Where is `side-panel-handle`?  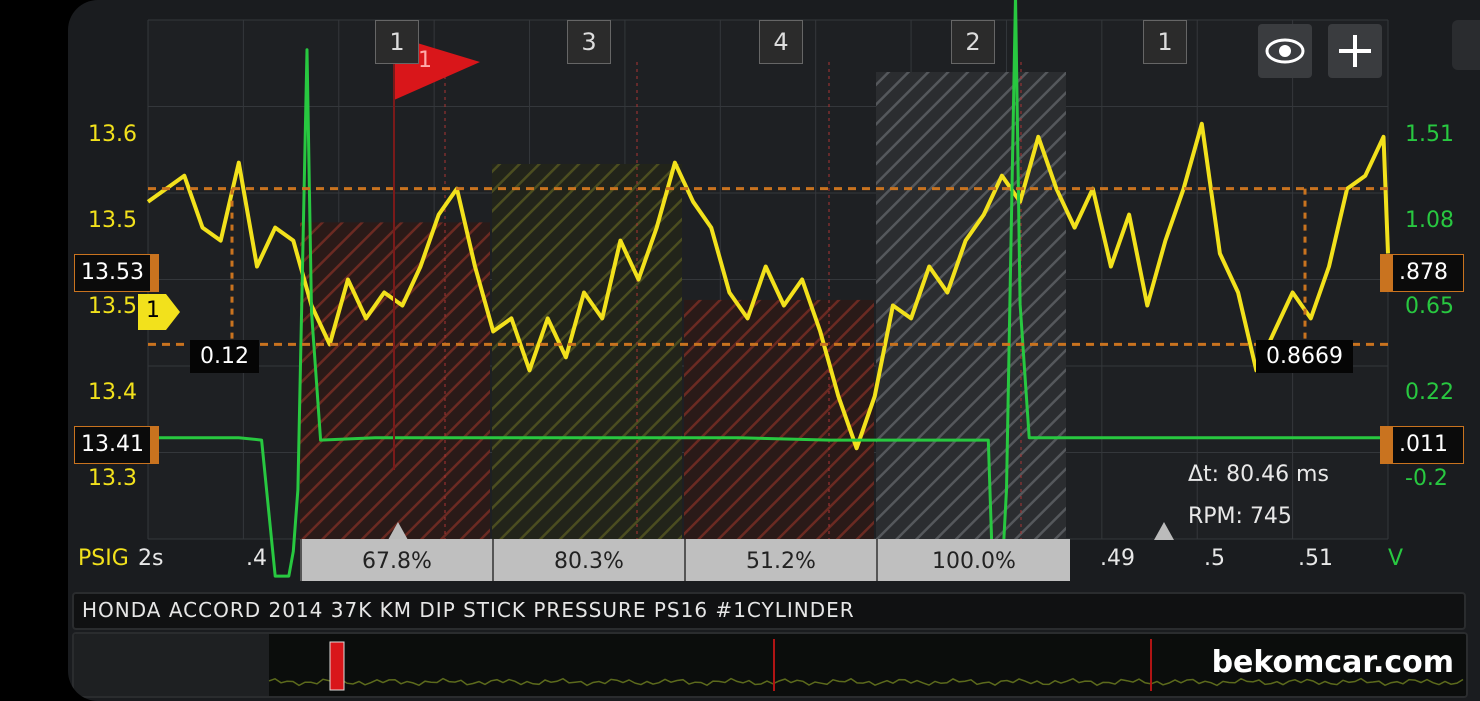 side-panel-handle is located at coordinates (1466, 45).